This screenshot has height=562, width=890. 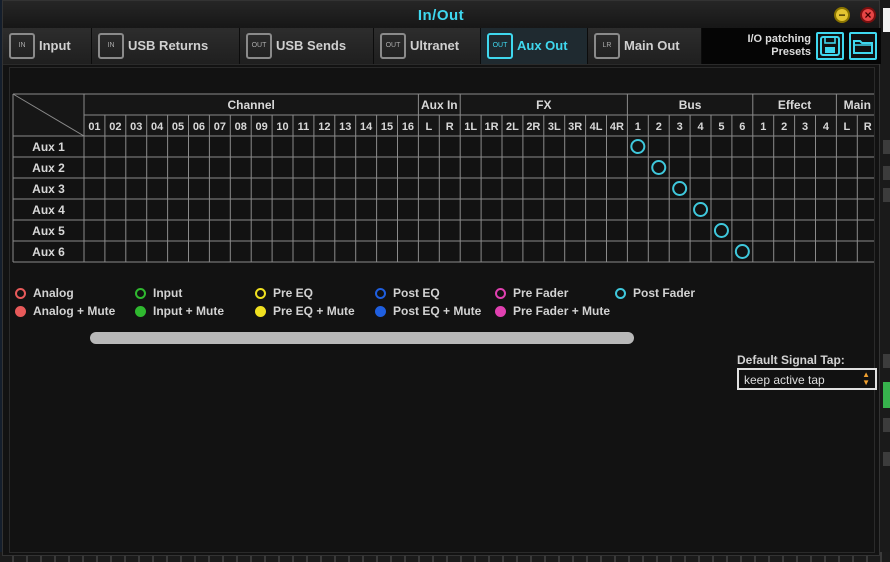 What do you see at coordinates (868, 15) in the screenshot?
I see `close-button: ×` at bounding box center [868, 15].